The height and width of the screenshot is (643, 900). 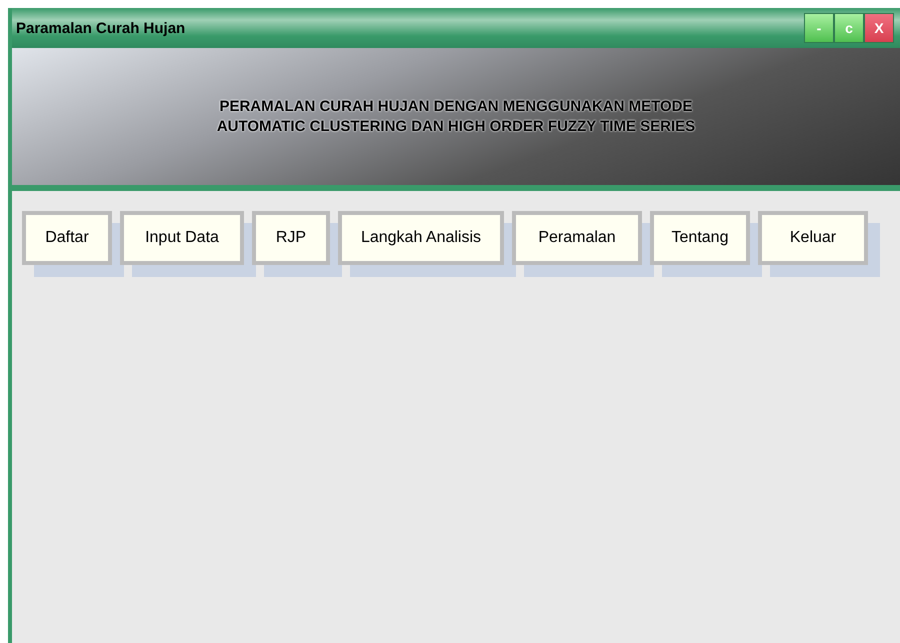 I want to click on banner-title: PERAMALAN CURAH HUJAN DENGAN MENGGUNAKAN METODE, so click(x=456, y=106).